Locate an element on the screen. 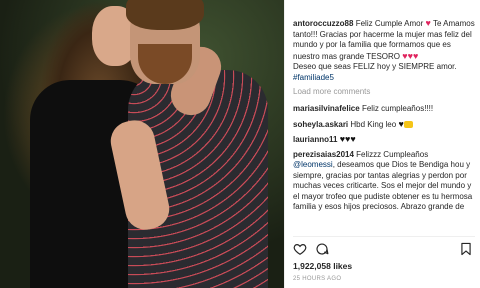 Image resolution: width=480 pixels, height=288 pixels. post-timestamp: 25 HOURS AGO is located at coordinates (317, 279).